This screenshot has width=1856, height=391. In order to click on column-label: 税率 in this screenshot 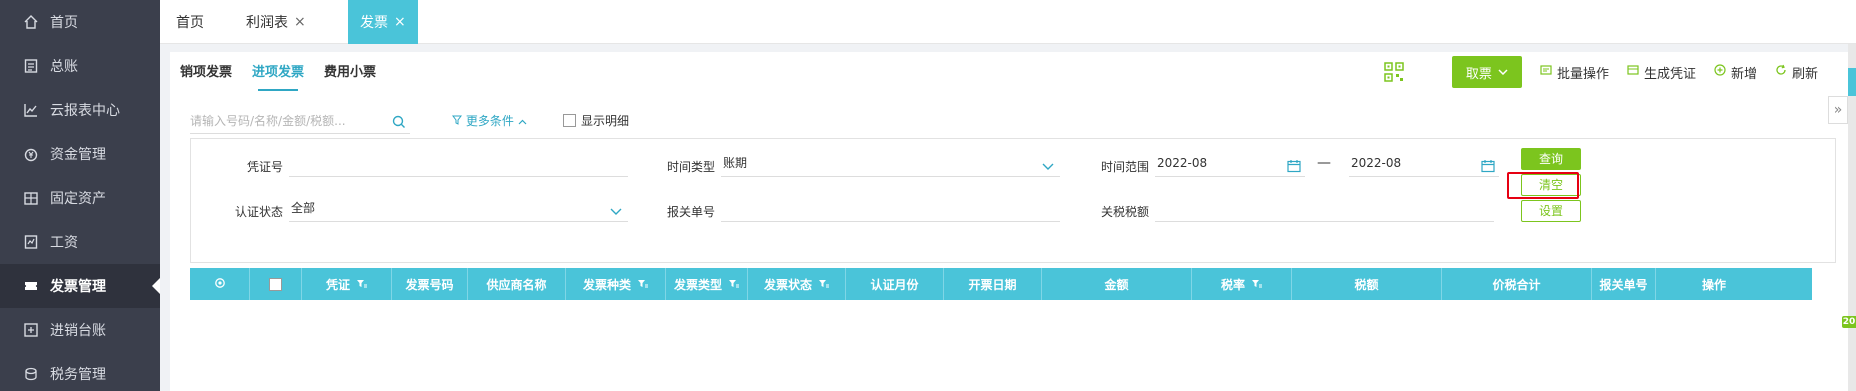, I will do `click(1232, 284)`.